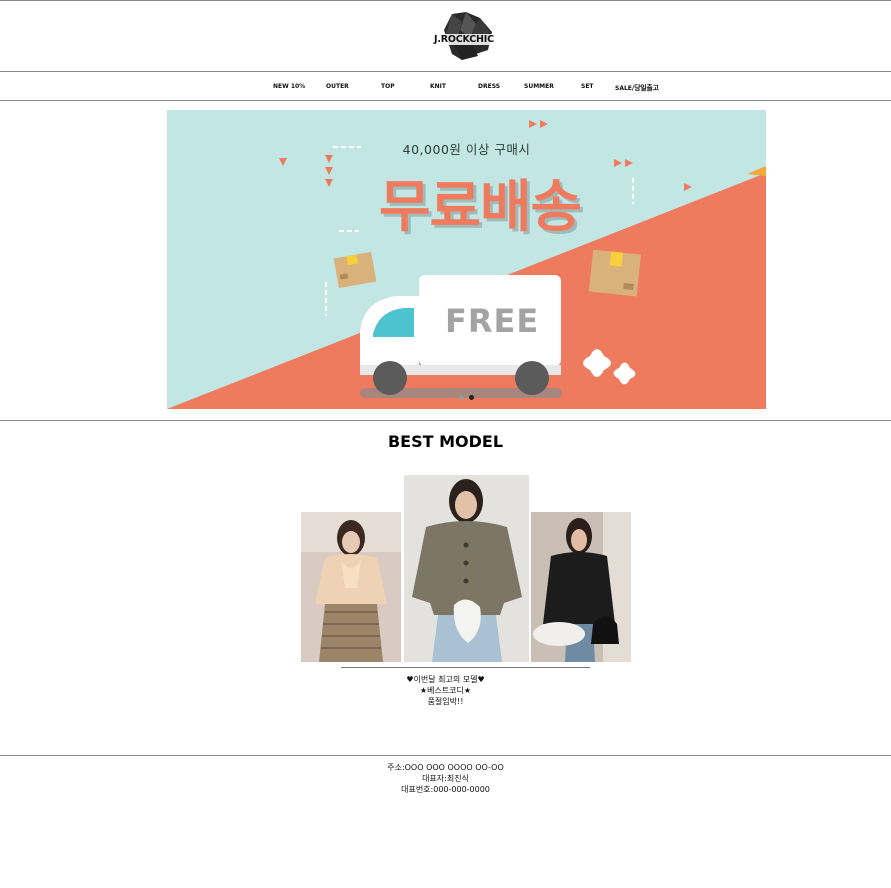  I want to click on truck-label: FREE, so click(492, 321).